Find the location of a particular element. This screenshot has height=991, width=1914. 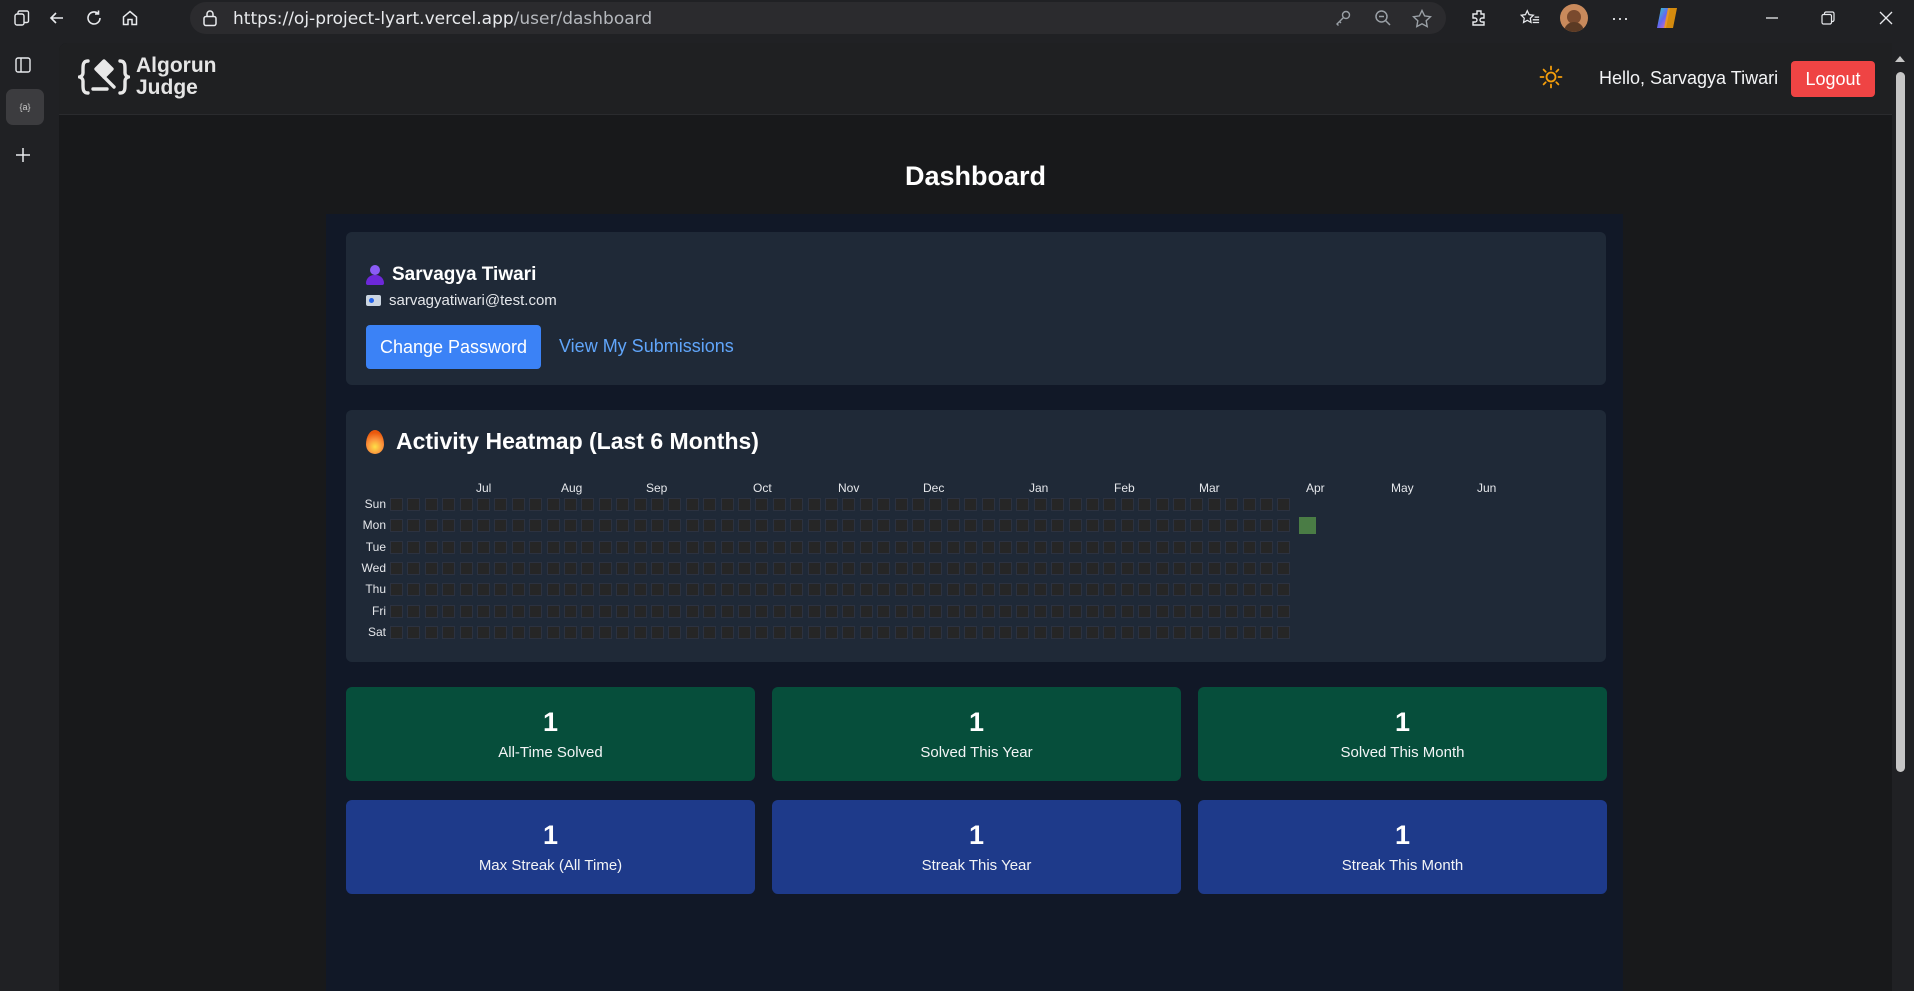

change-password-button: Change Password is located at coordinates (453, 347).